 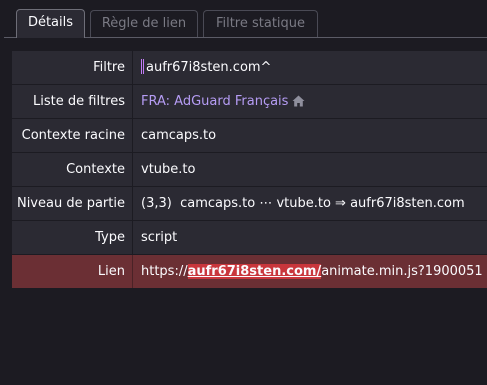 What do you see at coordinates (72, 237) in the screenshot?
I see `row-label: Type` at bounding box center [72, 237].